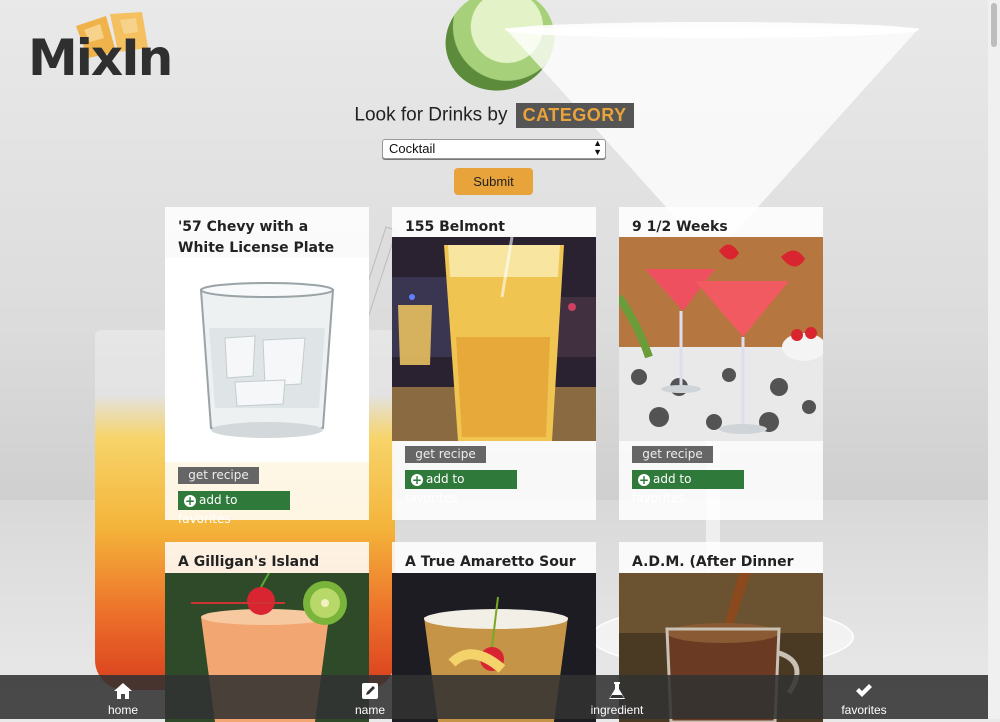  What do you see at coordinates (256, 237) in the screenshot?
I see `drink-name: '57 Chevy with a White License Plate` at bounding box center [256, 237].